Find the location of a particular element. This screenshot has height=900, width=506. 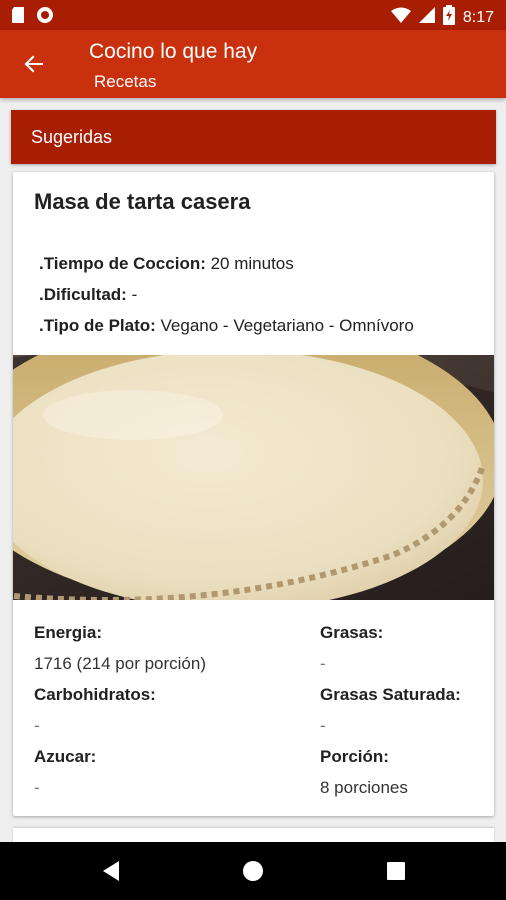

nutrition-grasas-saturada-value: - is located at coordinates (323, 725).